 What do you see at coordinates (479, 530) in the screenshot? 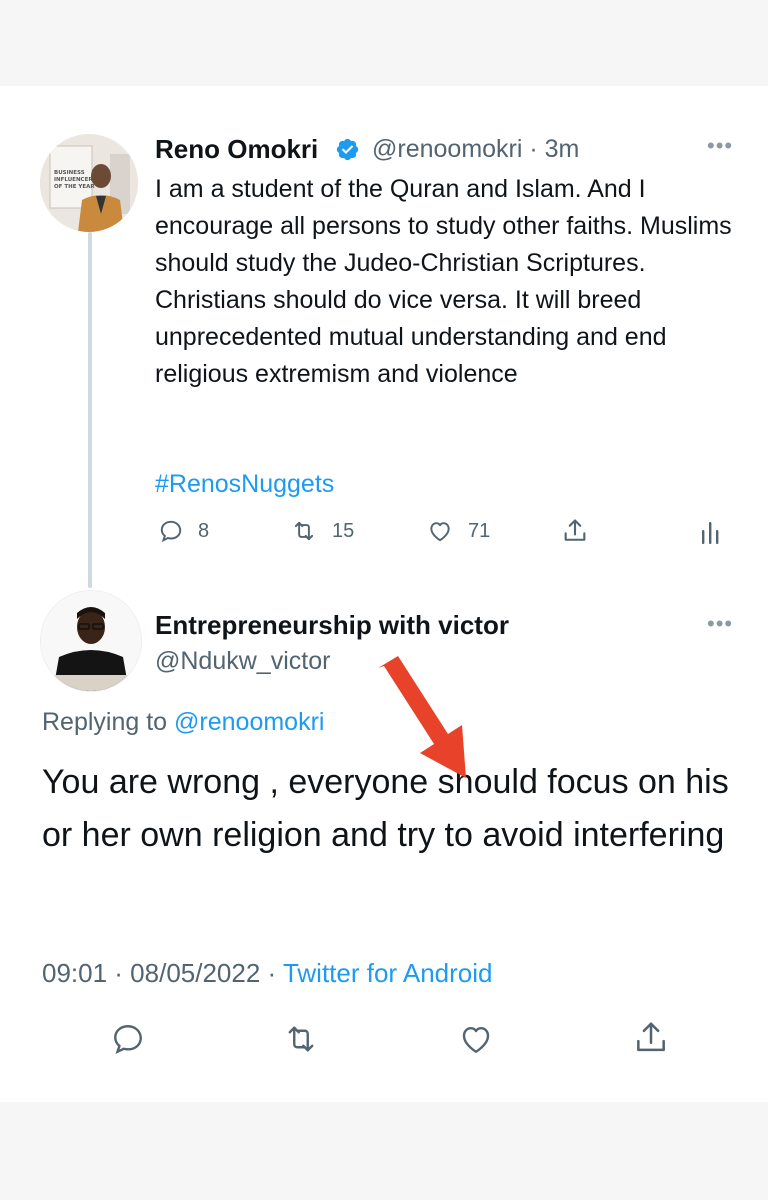
I see `like-count: 71` at bounding box center [479, 530].